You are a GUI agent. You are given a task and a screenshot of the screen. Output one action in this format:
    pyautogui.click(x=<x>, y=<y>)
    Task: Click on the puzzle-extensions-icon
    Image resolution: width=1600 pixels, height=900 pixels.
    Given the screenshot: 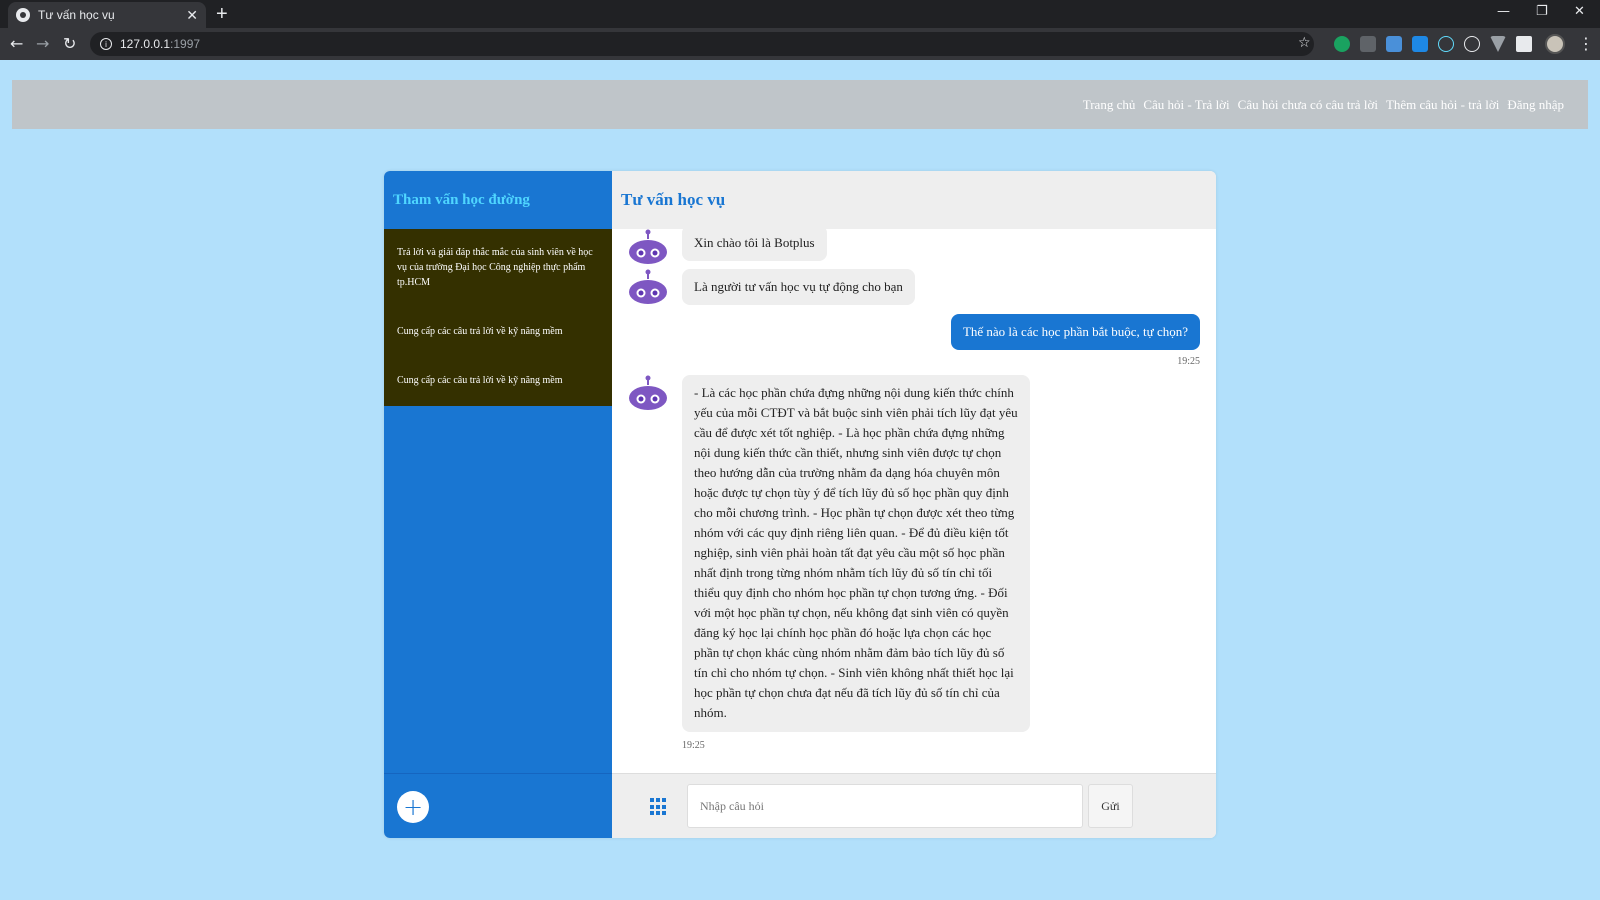 What is the action you would take?
    pyautogui.click(x=1524, y=44)
    